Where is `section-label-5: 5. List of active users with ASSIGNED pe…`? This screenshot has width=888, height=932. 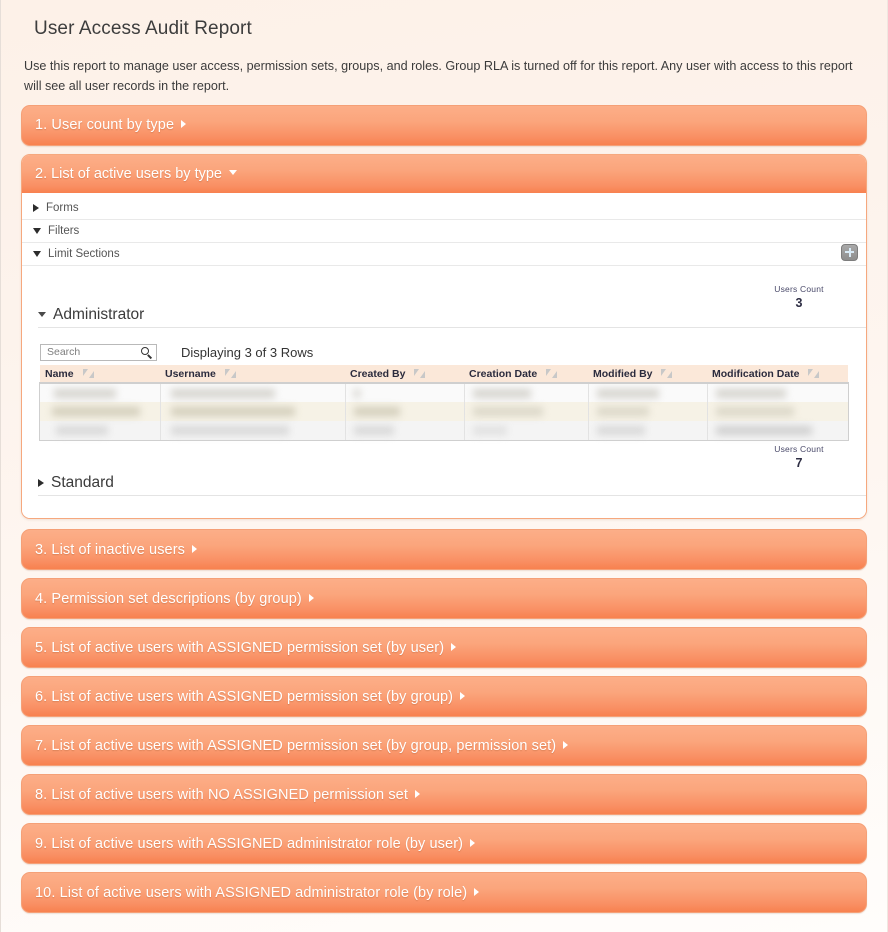 section-label-5: 5. List of active users with ASSIGNED pe… is located at coordinates (240, 647).